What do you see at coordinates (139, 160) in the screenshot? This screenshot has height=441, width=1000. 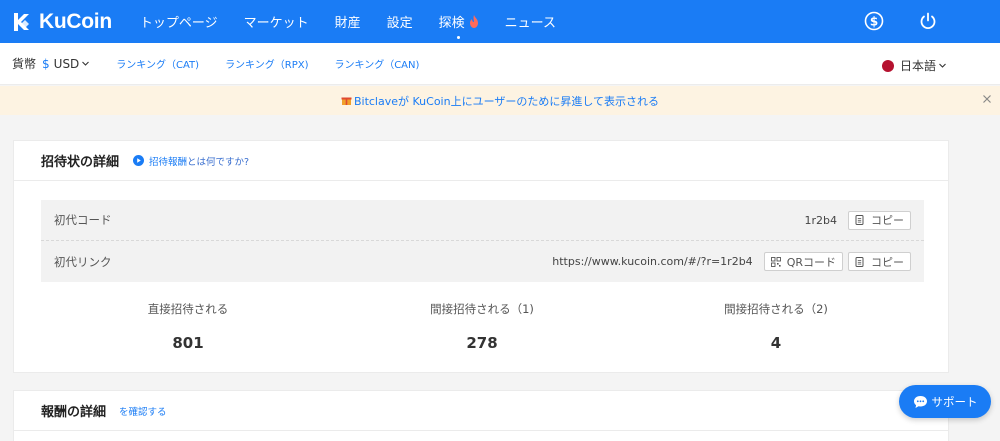 I see `play-circle-icon` at bounding box center [139, 160].